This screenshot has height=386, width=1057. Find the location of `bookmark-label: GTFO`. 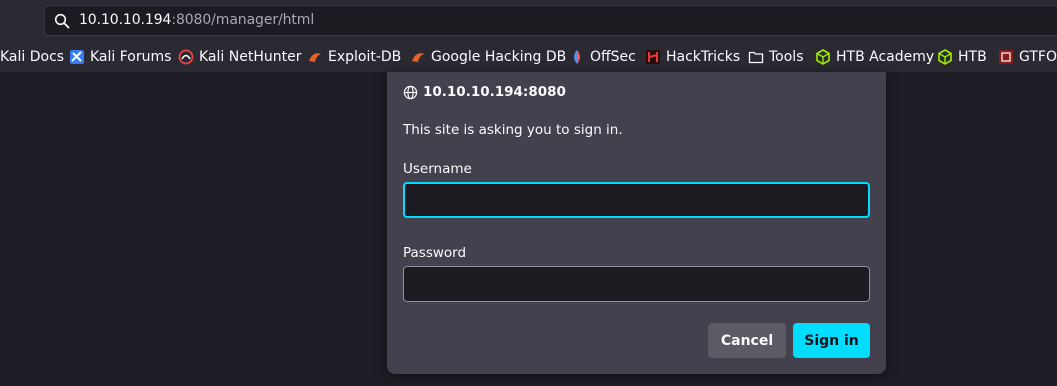

bookmark-label: GTFO is located at coordinates (1038, 57).